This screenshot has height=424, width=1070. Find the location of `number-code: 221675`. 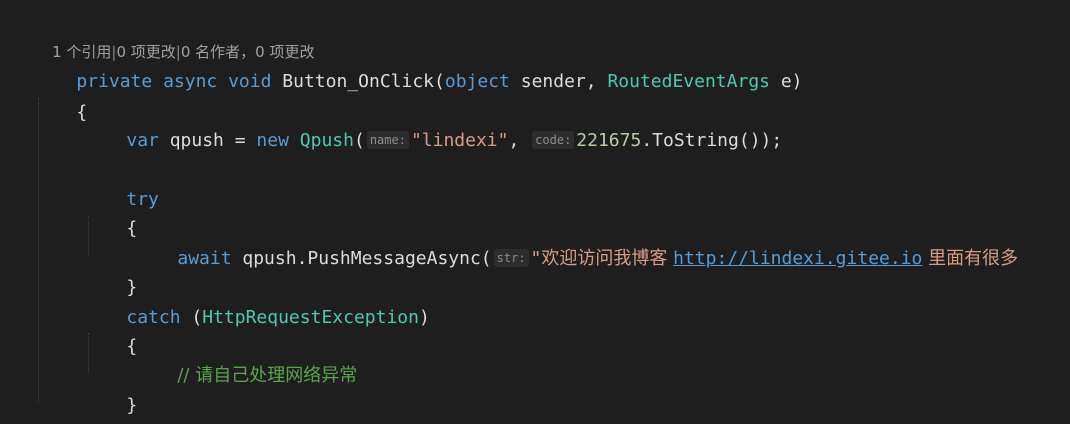

number-code: 221675 is located at coordinates (609, 140).